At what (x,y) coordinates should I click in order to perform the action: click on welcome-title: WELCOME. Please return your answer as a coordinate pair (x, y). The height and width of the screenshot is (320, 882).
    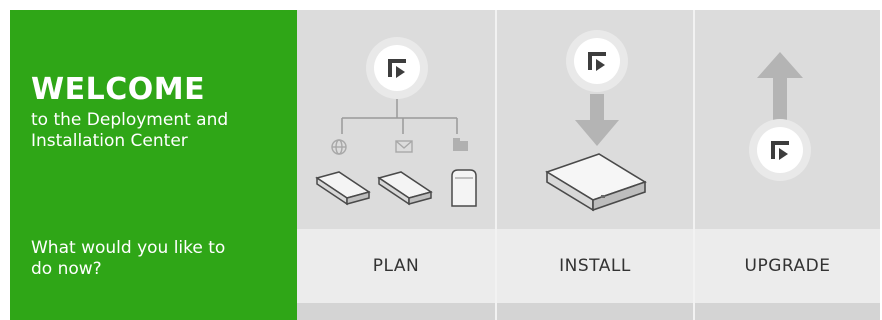
    Looking at the image, I should click on (118, 89).